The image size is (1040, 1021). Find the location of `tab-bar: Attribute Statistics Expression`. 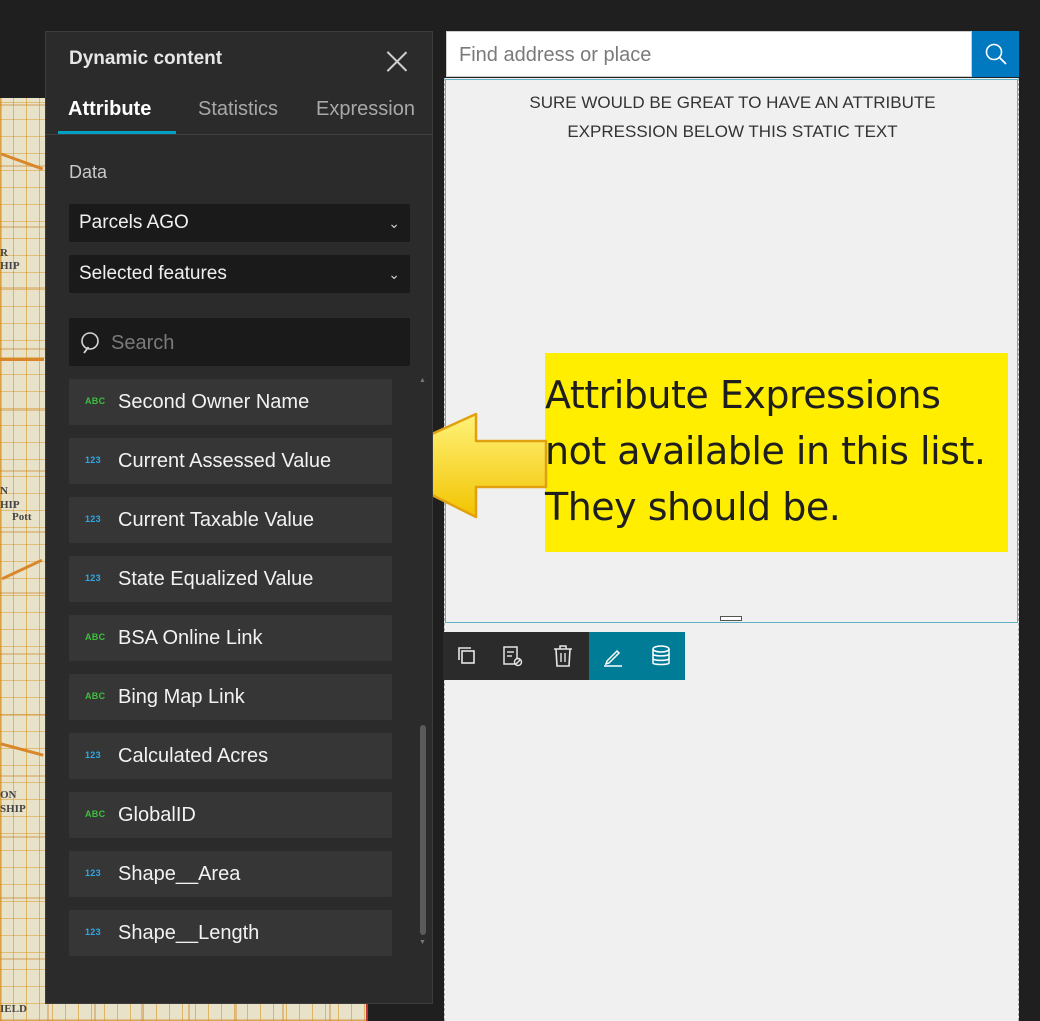

tab-bar: Attribute Statistics Expression is located at coordinates (239, 112).